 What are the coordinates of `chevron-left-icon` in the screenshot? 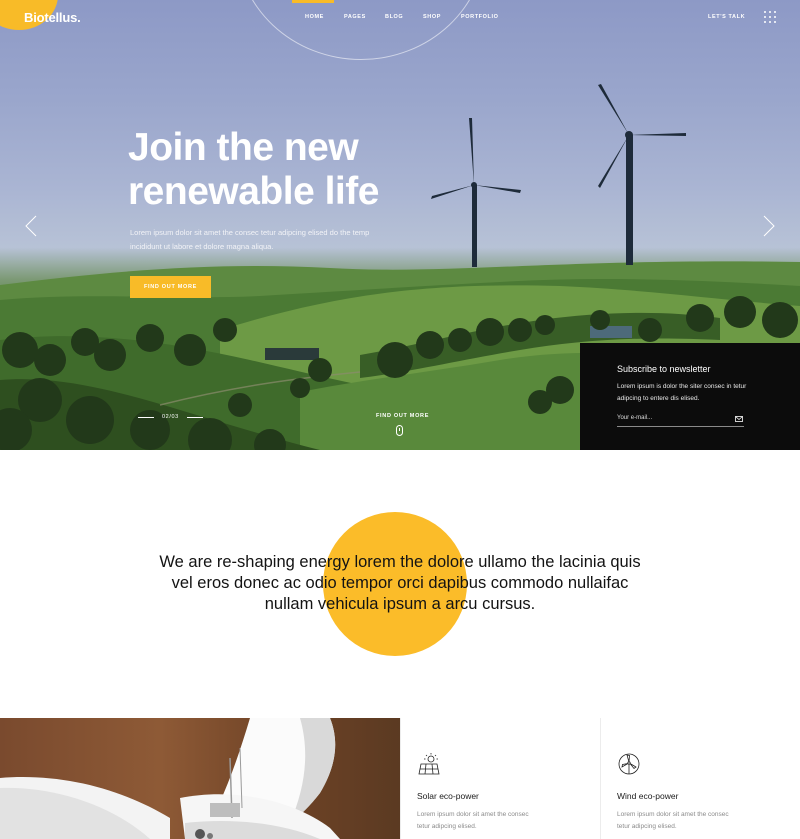 It's located at (31, 226).